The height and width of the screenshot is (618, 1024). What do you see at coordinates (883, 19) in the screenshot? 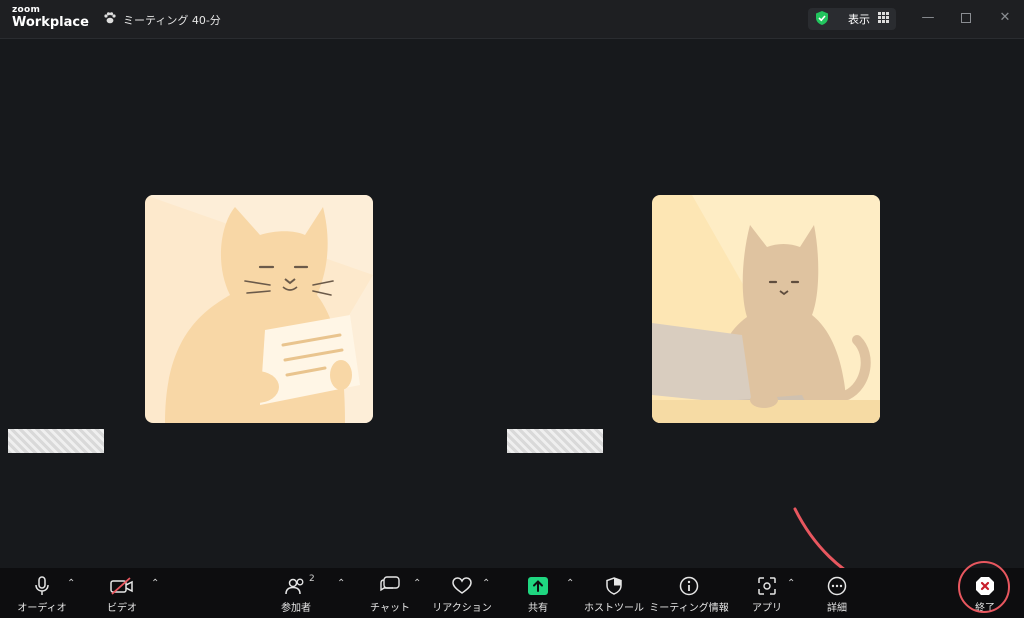
I see `grid-icon` at bounding box center [883, 19].